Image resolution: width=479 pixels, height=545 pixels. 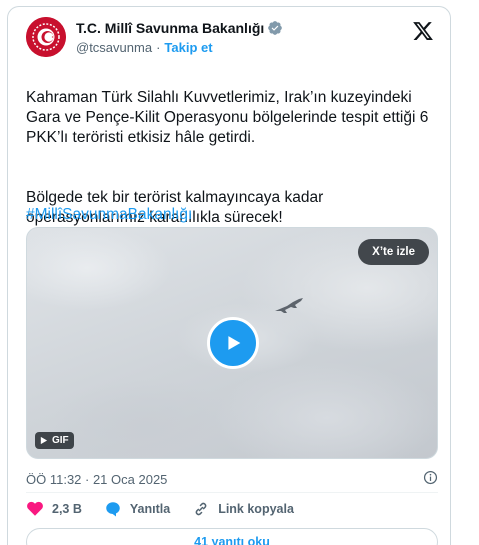 I want to click on gif-badge: GIF, so click(x=54, y=440).